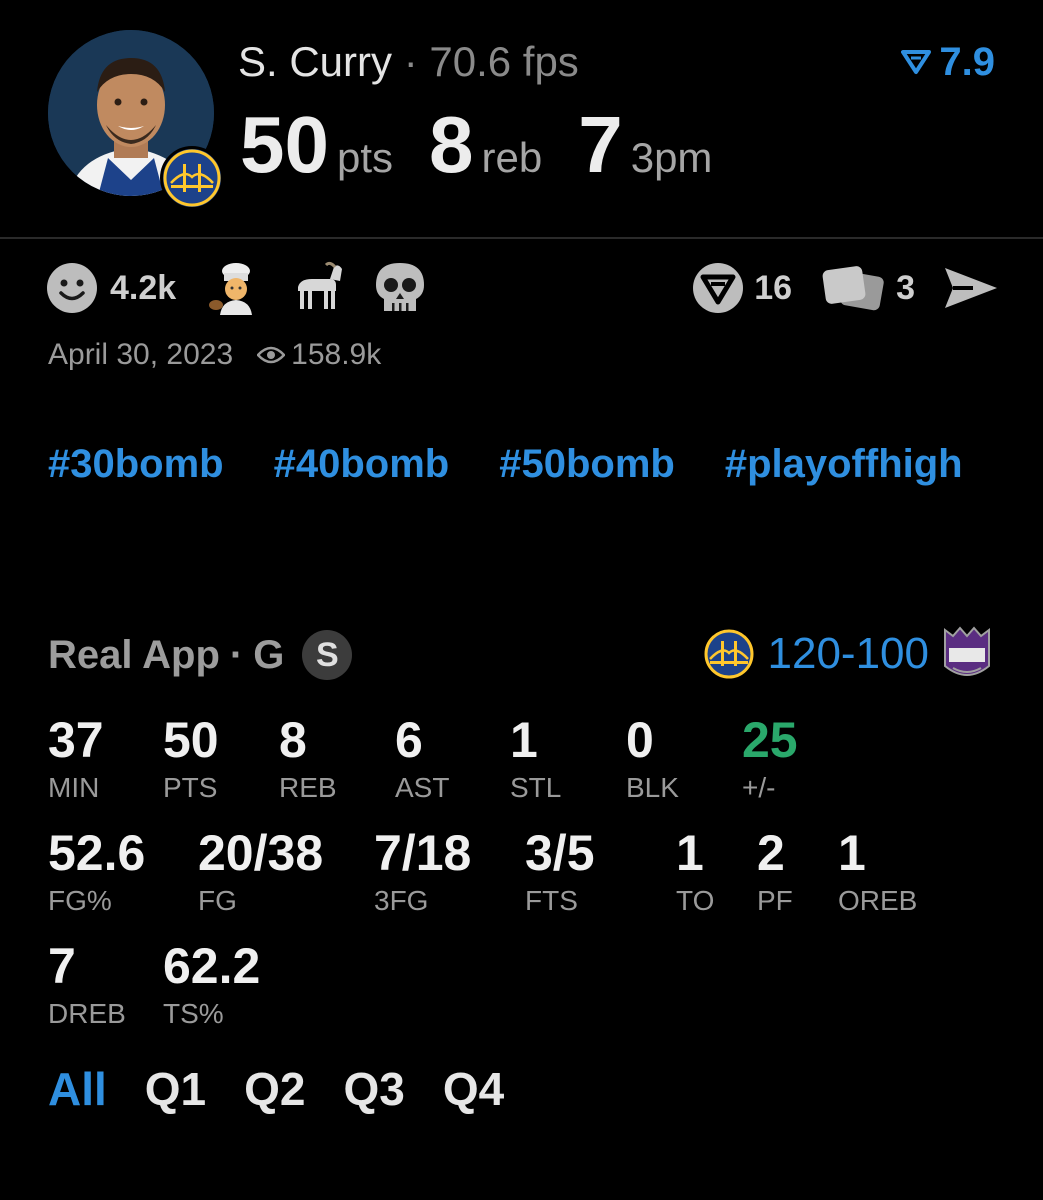 This screenshot has height=1200, width=1043. I want to click on stat-plus-minus: 25 +/-, so click(770, 758).